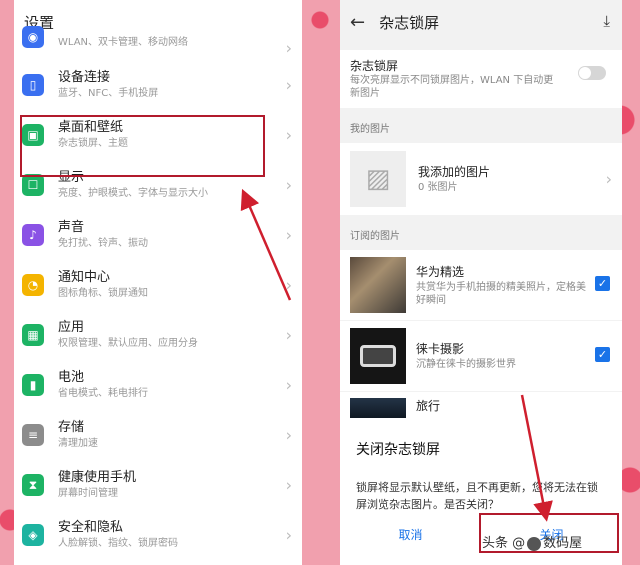  Describe the element at coordinates (133, 193) in the screenshot. I see `settings-item-sub: 亮度、护眼模式、字体与显示大小` at that location.